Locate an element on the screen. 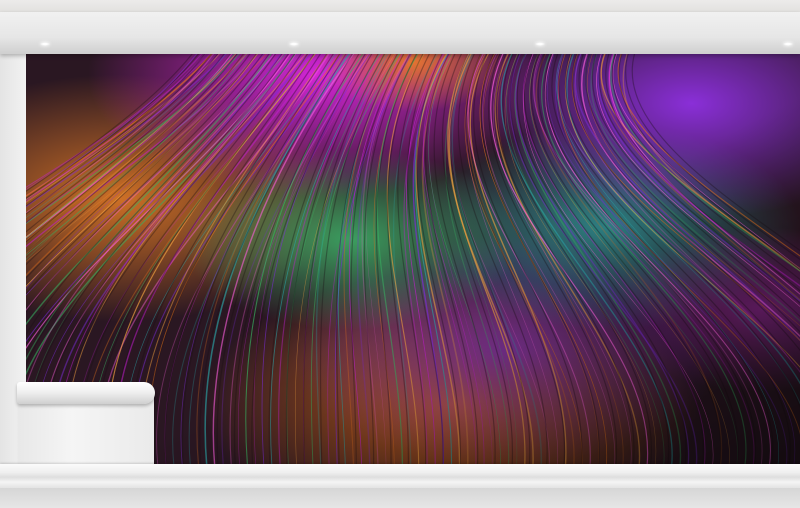  ceiling-soffit is located at coordinates (400, 33).